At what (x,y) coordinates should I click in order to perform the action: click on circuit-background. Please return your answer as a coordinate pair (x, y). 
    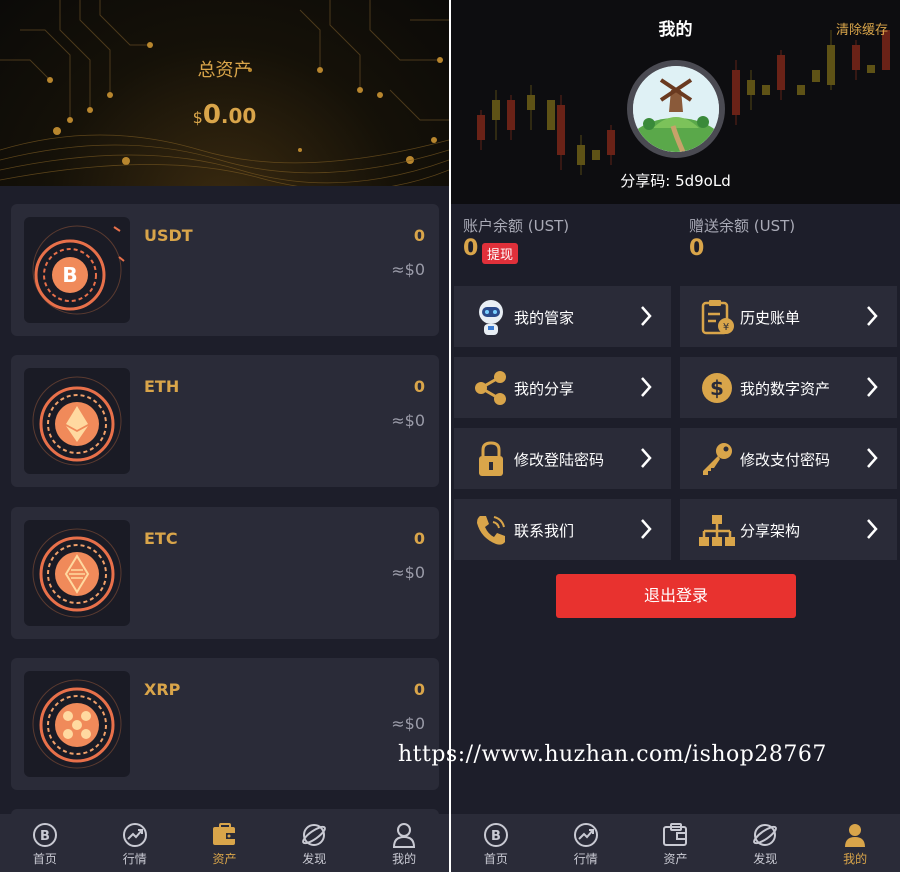
    Looking at the image, I should click on (224, 93).